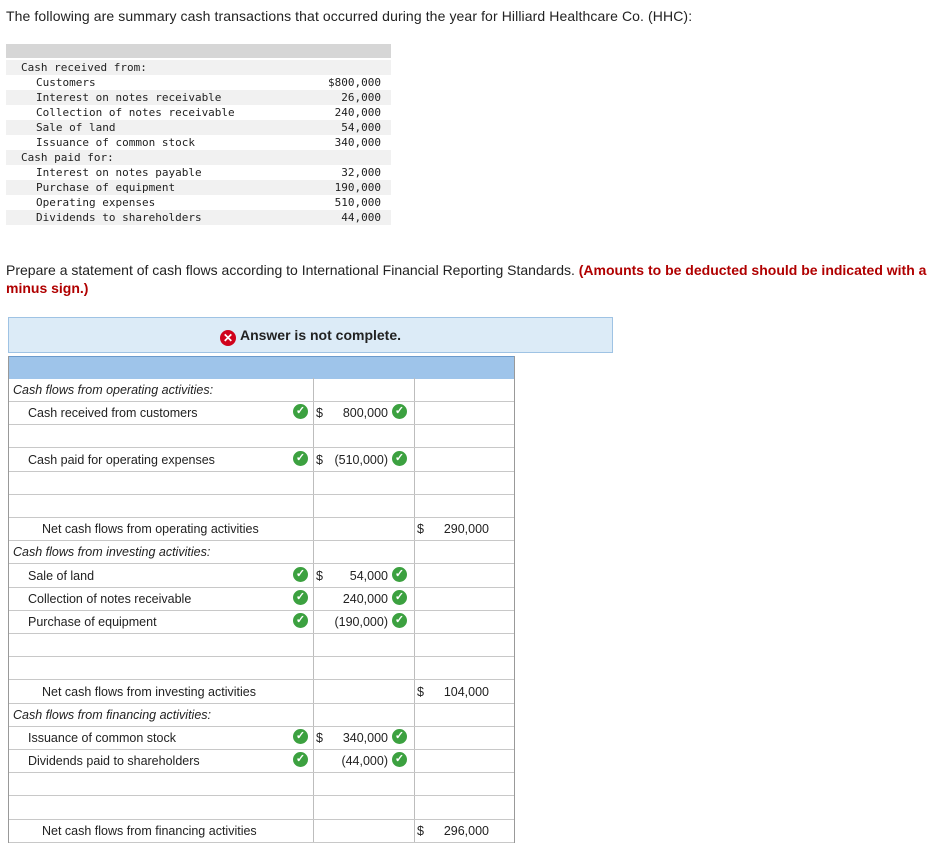 This screenshot has height=858, width=949. I want to click on amount-input: 800,000, so click(365, 413).